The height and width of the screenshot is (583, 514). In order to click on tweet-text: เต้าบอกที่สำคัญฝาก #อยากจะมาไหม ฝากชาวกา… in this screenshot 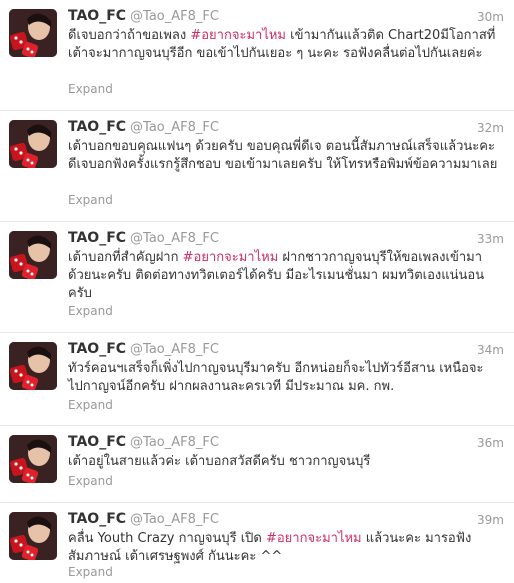, I will do `click(283, 276)`.